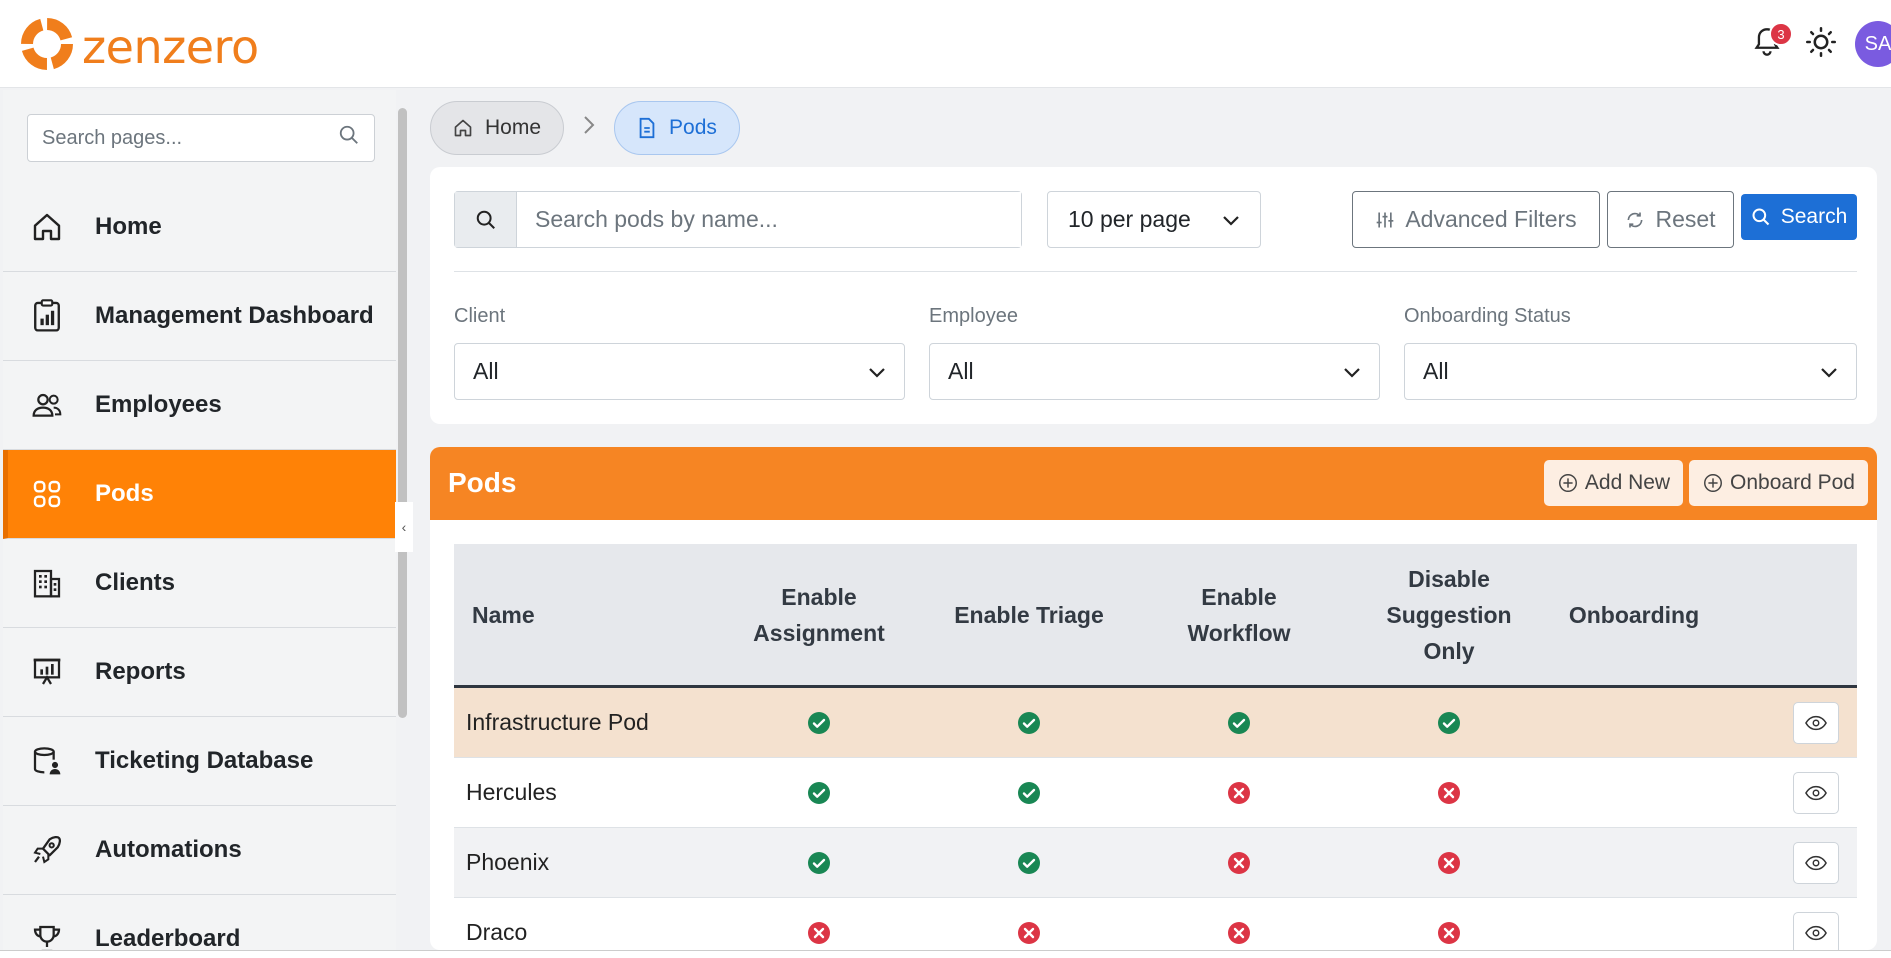  I want to click on advanced-filters-button: Advanced Filters, so click(1476, 219).